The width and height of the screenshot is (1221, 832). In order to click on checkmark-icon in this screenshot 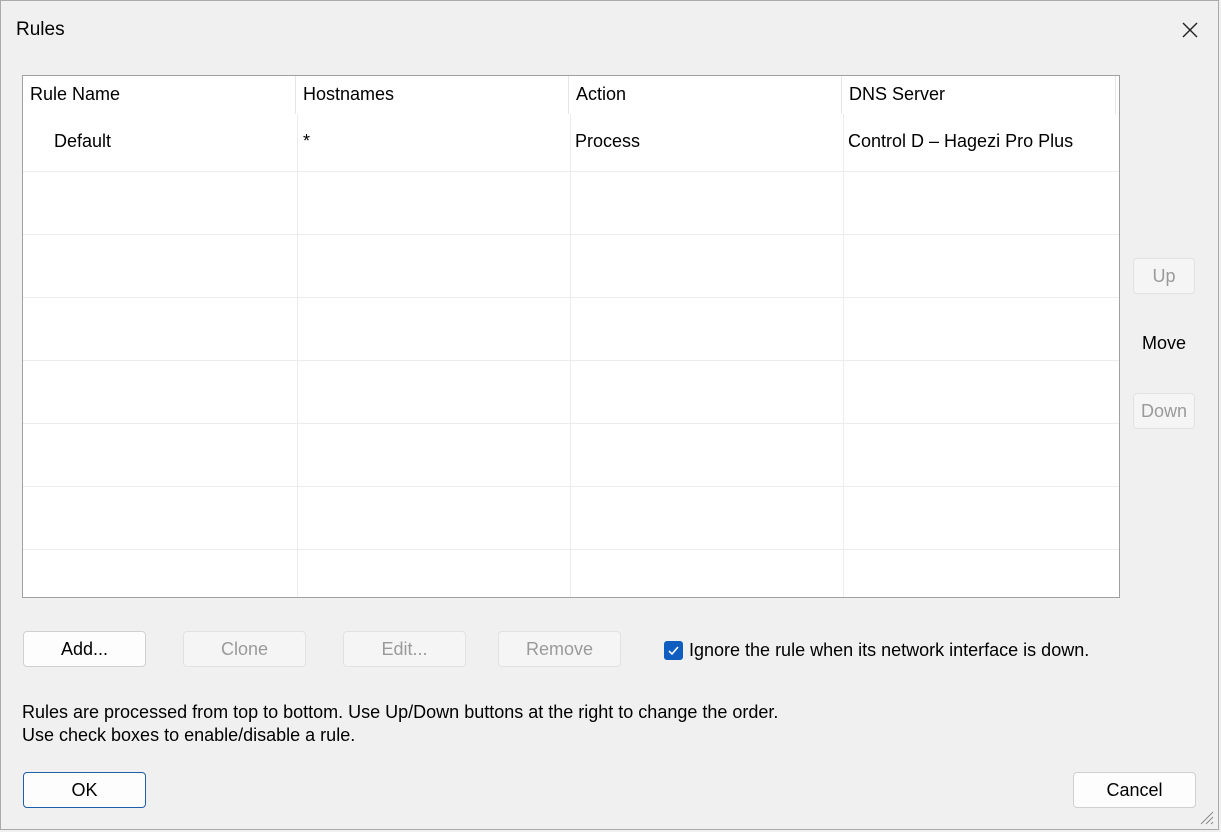, I will do `click(673, 651)`.